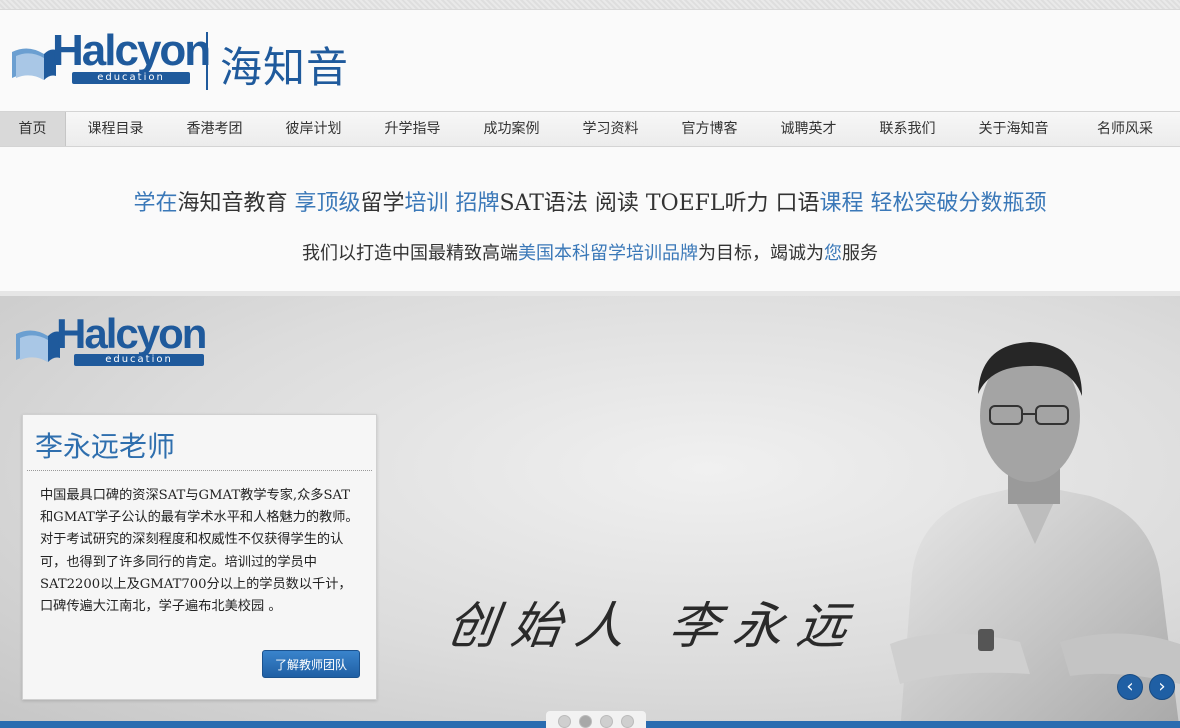 This screenshot has width=1180, height=728. Describe the element at coordinates (808, 129) in the screenshot. I see `nav-item: 诚聘英才` at that location.